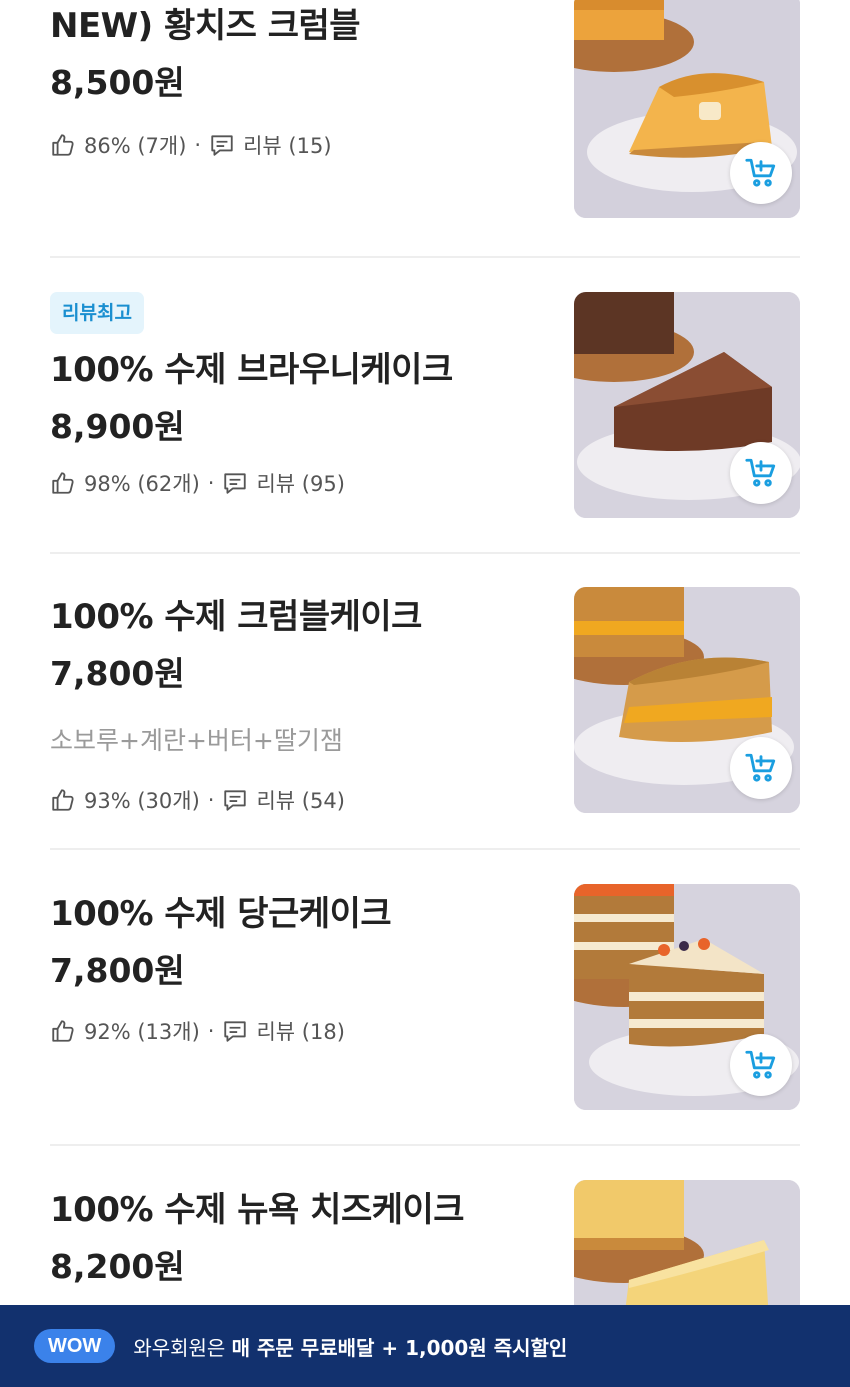 Image resolution: width=850 pixels, height=1387 pixels. What do you see at coordinates (425, 1242) in the screenshot?
I see `menu-item-ny-cheesecake: 100% 수제 뉴욕 치즈케이크 8,200원` at bounding box center [425, 1242].